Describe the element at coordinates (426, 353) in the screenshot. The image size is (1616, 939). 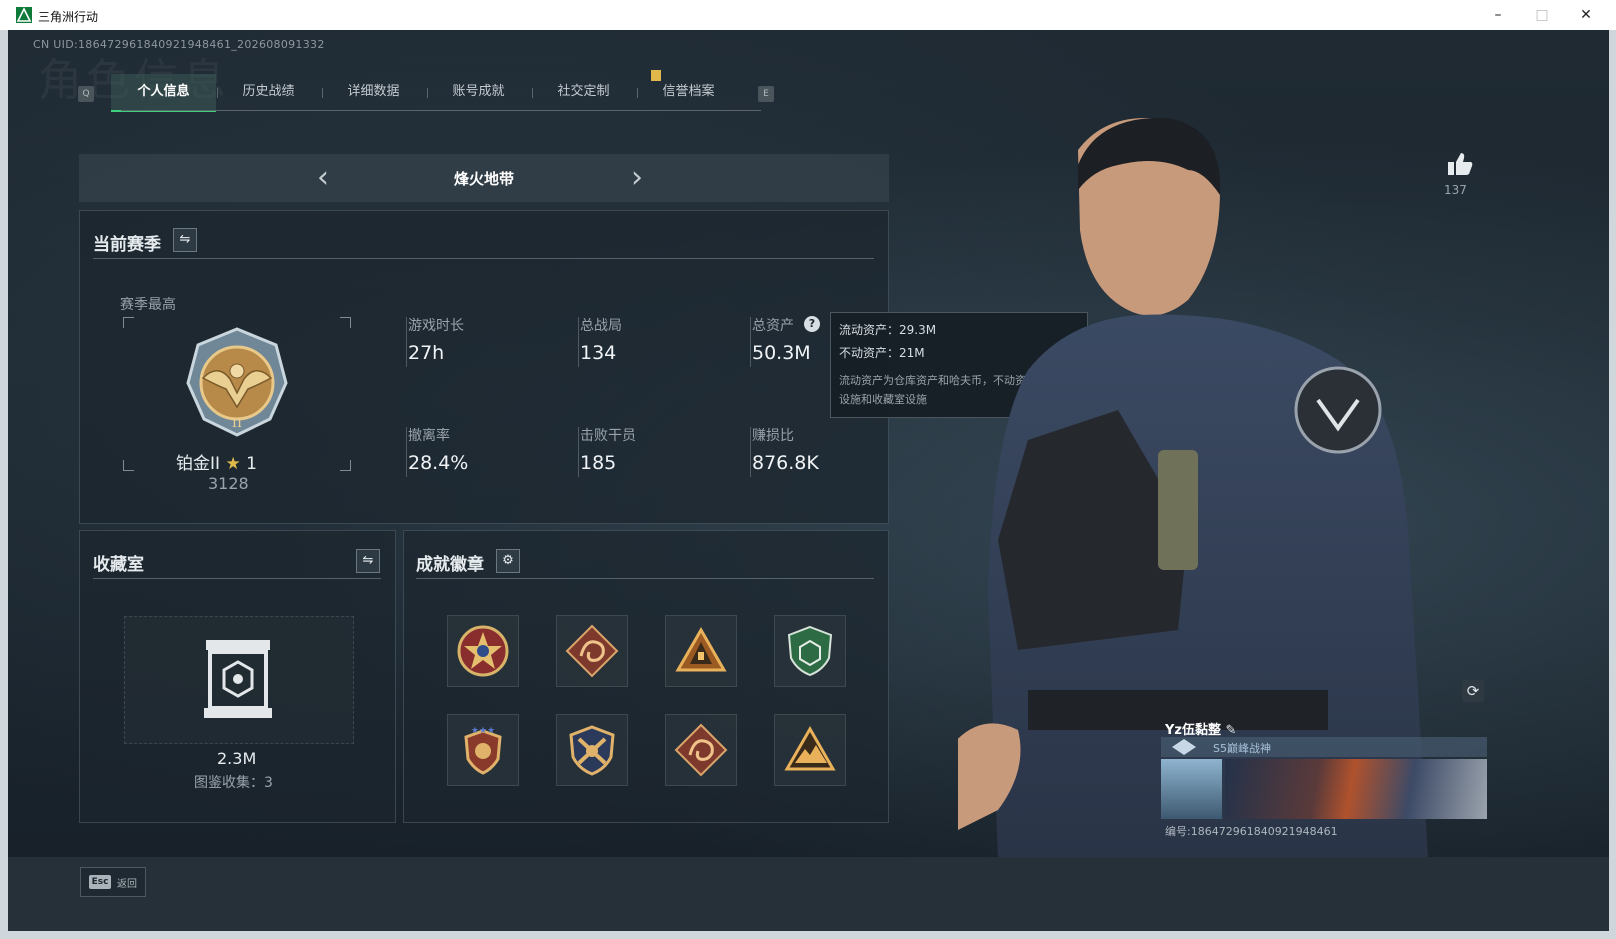
I see `stat-value-playtime: 27h` at that location.